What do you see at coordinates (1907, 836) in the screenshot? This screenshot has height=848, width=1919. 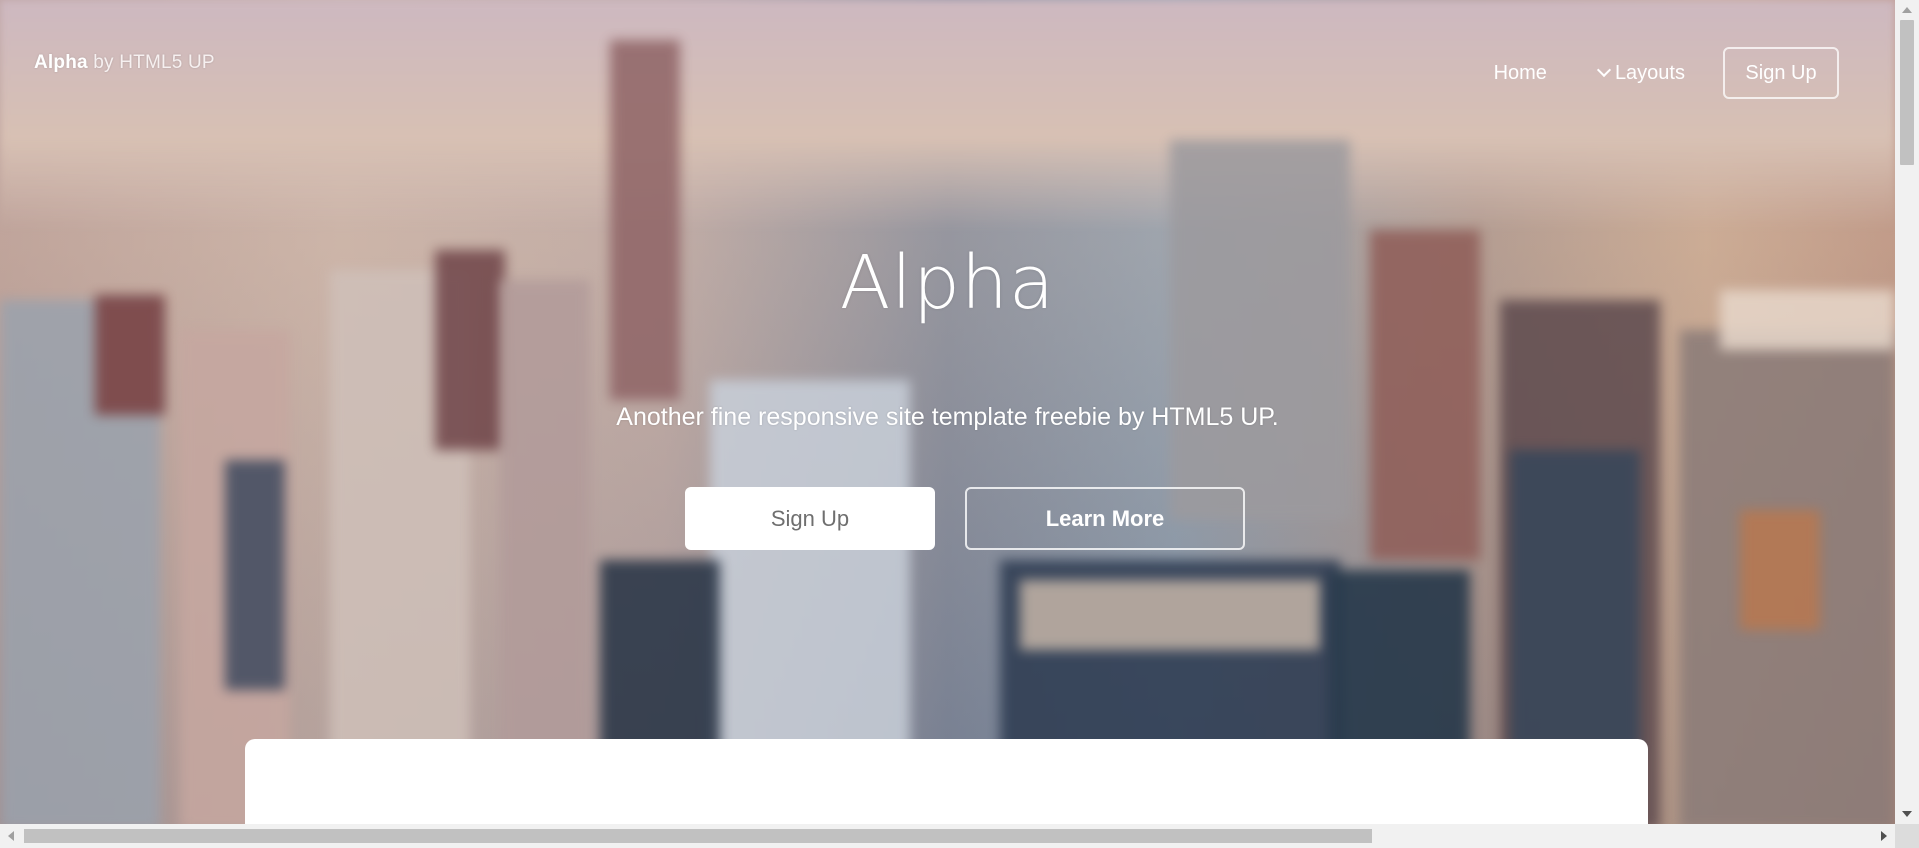 I see `scrollbar-corner` at bounding box center [1907, 836].